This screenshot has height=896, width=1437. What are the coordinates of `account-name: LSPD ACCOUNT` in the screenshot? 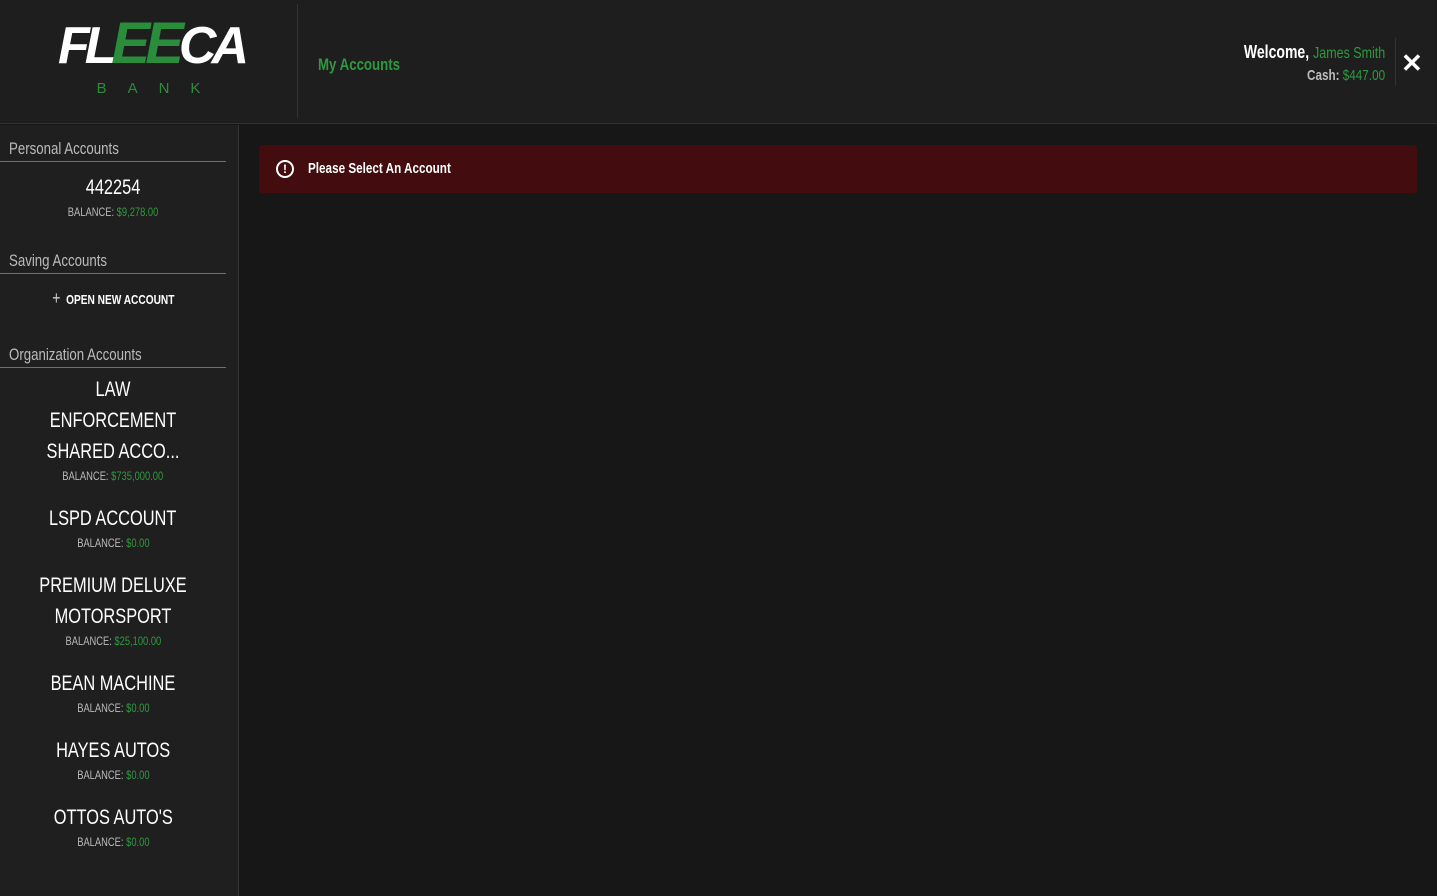 It's located at (113, 518).